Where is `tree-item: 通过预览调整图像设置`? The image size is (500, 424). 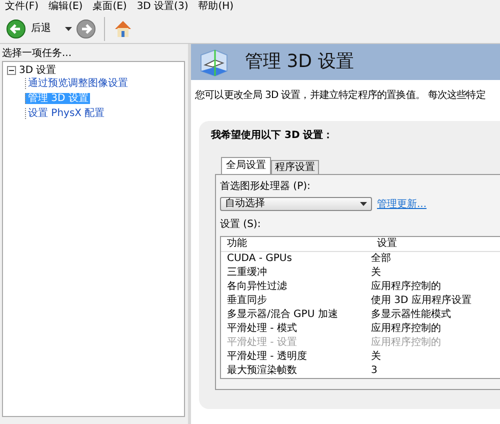
tree-item: 通过预览调整图像设置 is located at coordinates (77, 83).